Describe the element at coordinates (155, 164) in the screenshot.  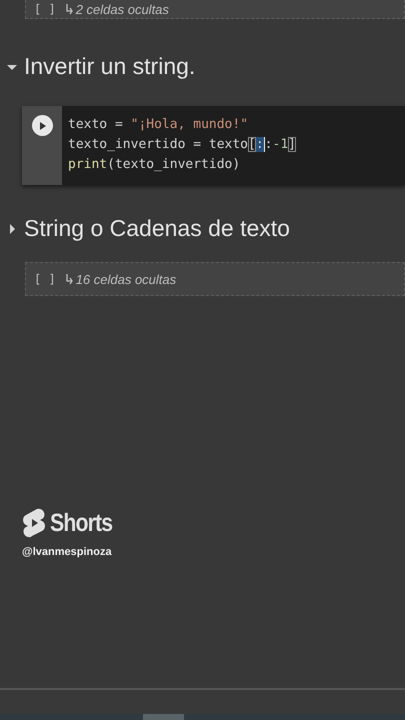
I see `code-line: print(texto_invertido)` at that location.